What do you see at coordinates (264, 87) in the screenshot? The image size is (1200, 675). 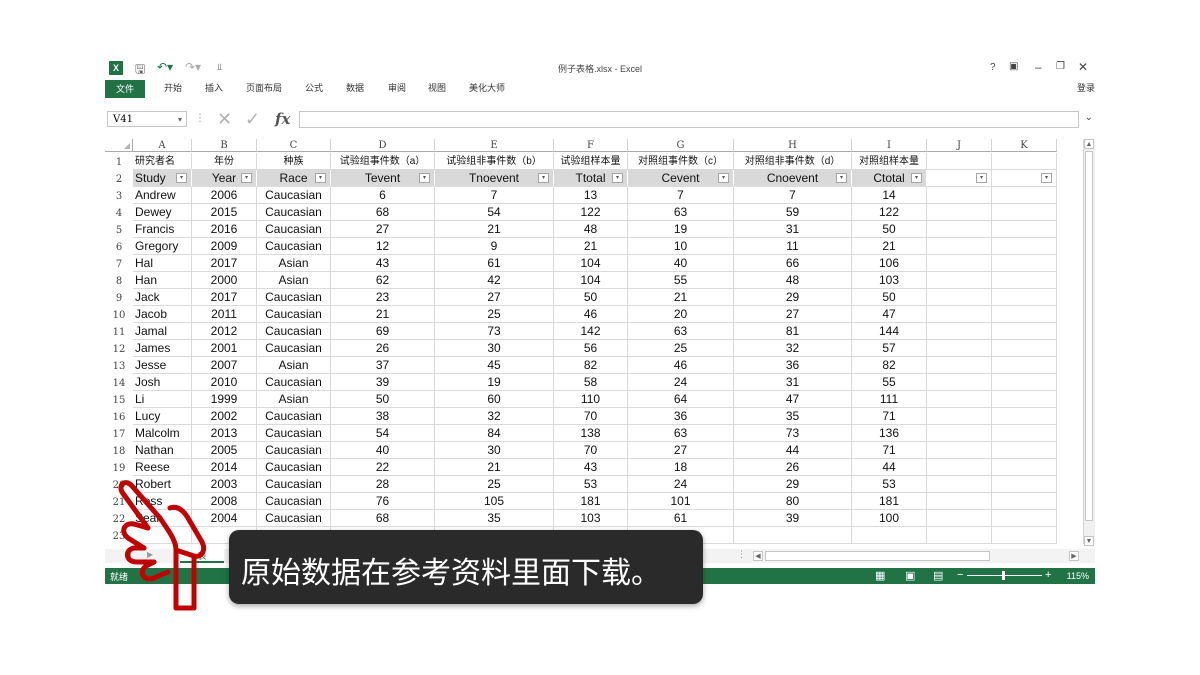 I see `tab-page-layout: 页面布局` at bounding box center [264, 87].